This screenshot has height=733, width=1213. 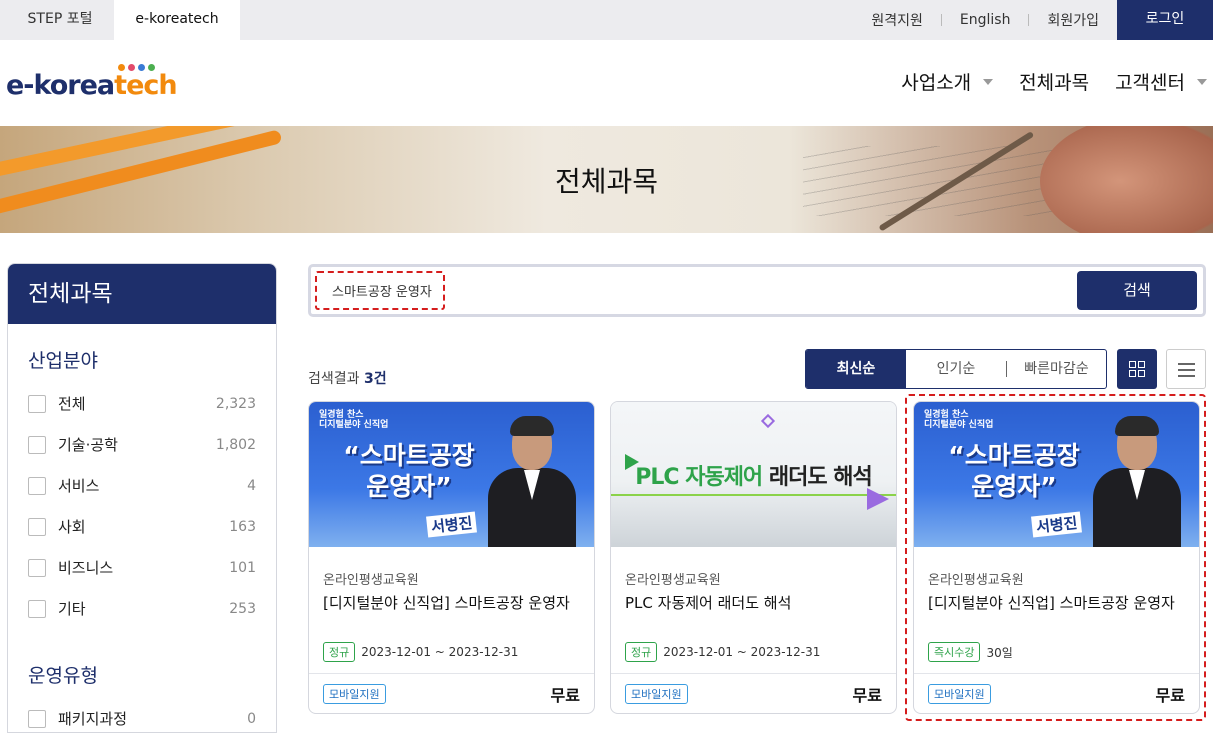 I want to click on course-period: 30일, so click(x=999, y=652).